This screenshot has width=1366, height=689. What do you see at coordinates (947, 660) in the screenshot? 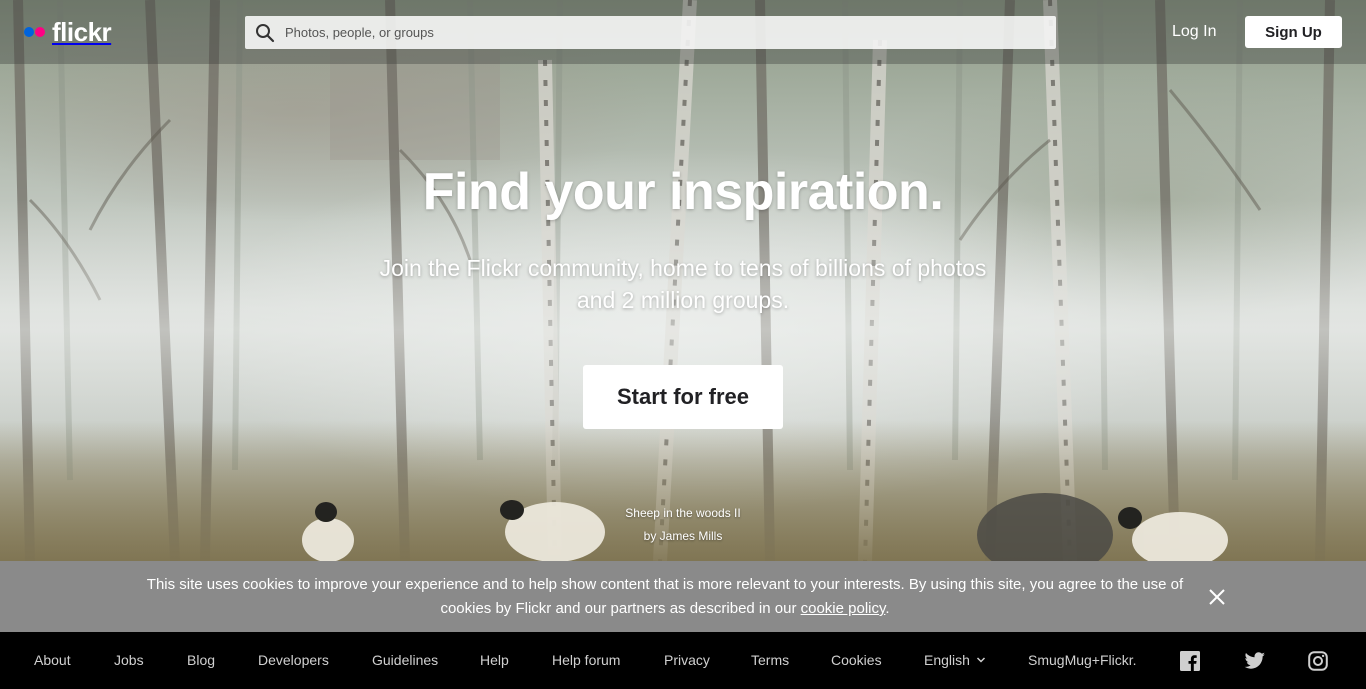
I see `language-label: English` at bounding box center [947, 660].